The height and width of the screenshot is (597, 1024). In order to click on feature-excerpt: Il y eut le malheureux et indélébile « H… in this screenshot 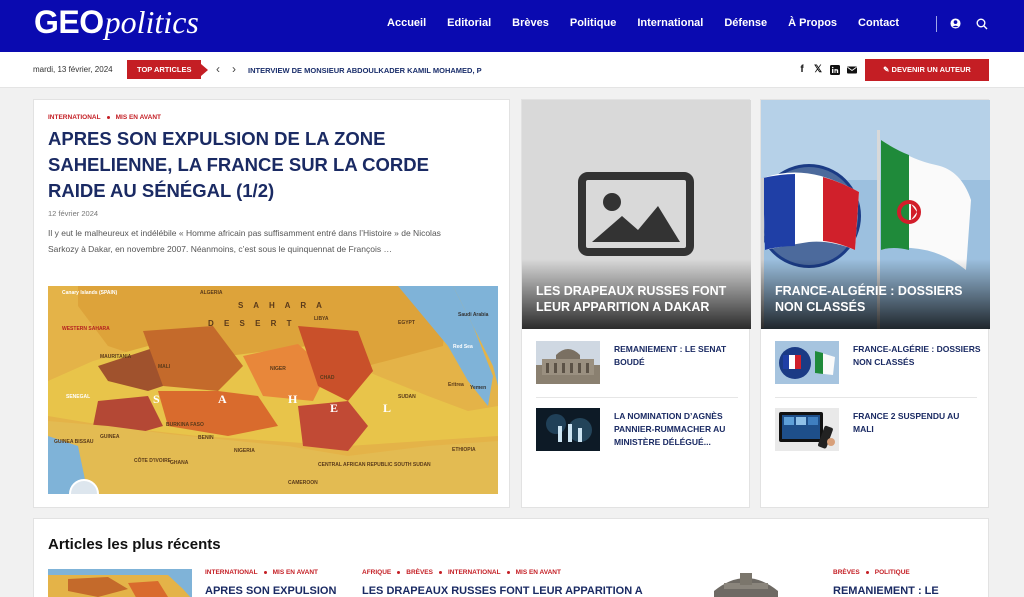, I will do `click(244, 241)`.